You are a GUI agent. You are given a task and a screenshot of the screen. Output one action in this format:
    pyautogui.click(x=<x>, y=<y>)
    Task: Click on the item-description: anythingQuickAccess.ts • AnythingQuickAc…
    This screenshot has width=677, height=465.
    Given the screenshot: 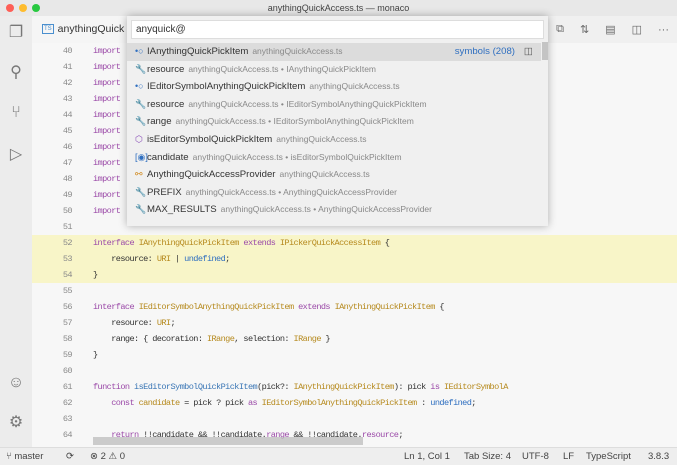 What is the action you would take?
    pyautogui.click(x=326, y=209)
    